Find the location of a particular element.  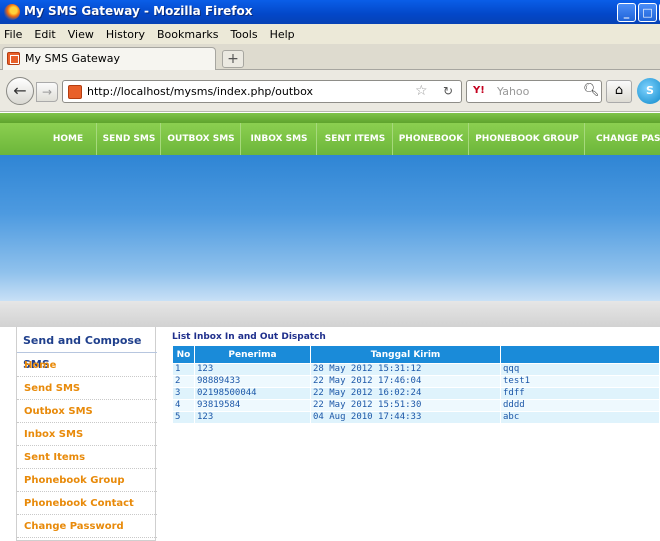

cell-tanggal-kirim: 22 May 2012 16:02:24 is located at coordinates (405, 393).